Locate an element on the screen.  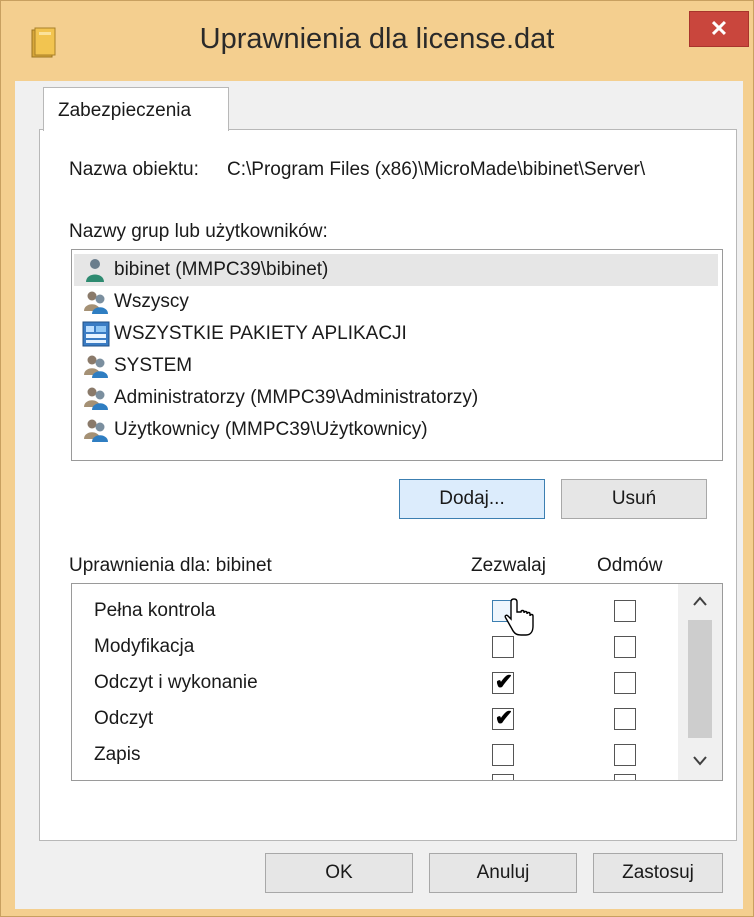
close-icon: ✕ is located at coordinates (719, 28).